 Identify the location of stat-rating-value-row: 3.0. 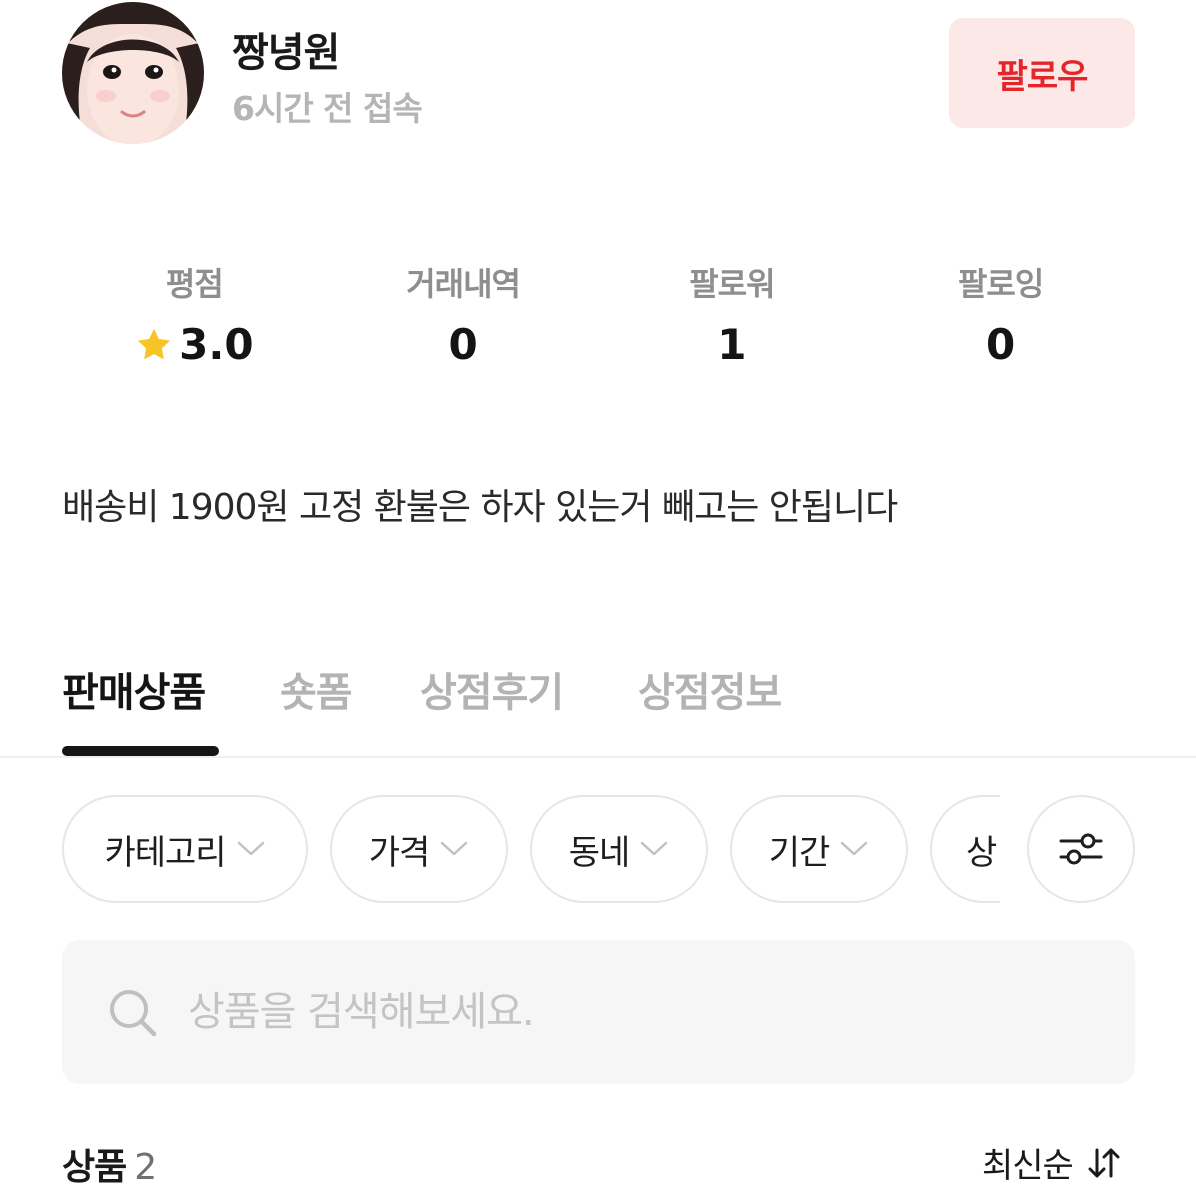
(194, 345).